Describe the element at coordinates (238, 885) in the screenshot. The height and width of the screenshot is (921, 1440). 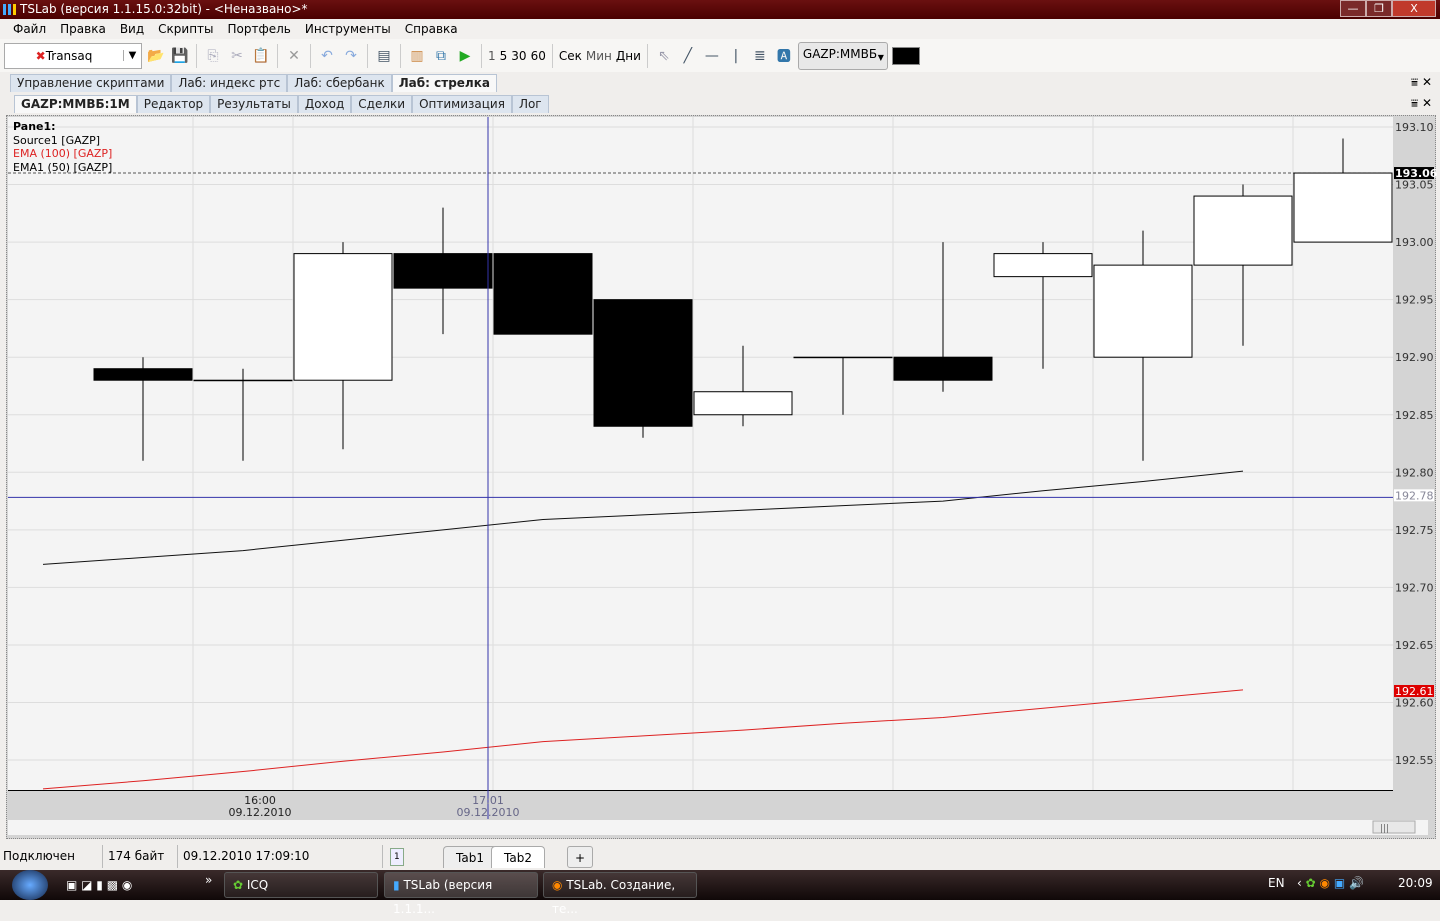
I see `icq-icon: ✿` at that location.